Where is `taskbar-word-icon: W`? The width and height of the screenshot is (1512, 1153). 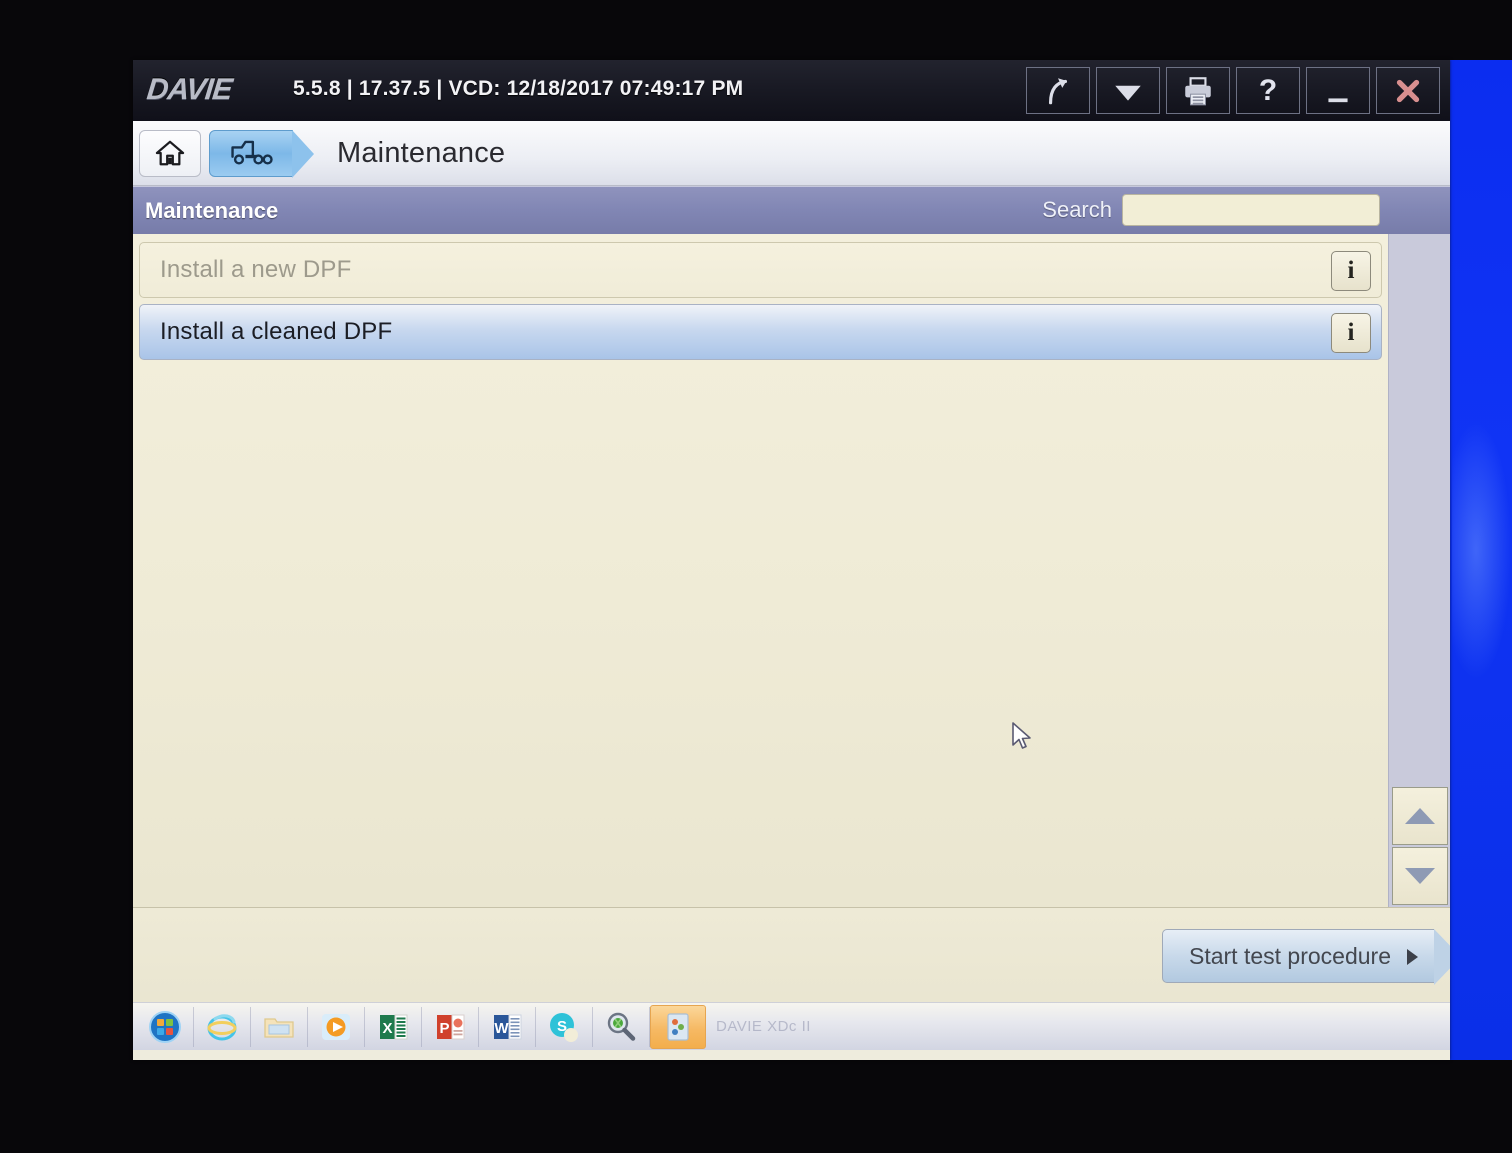 taskbar-word-icon: W is located at coordinates (507, 1027).